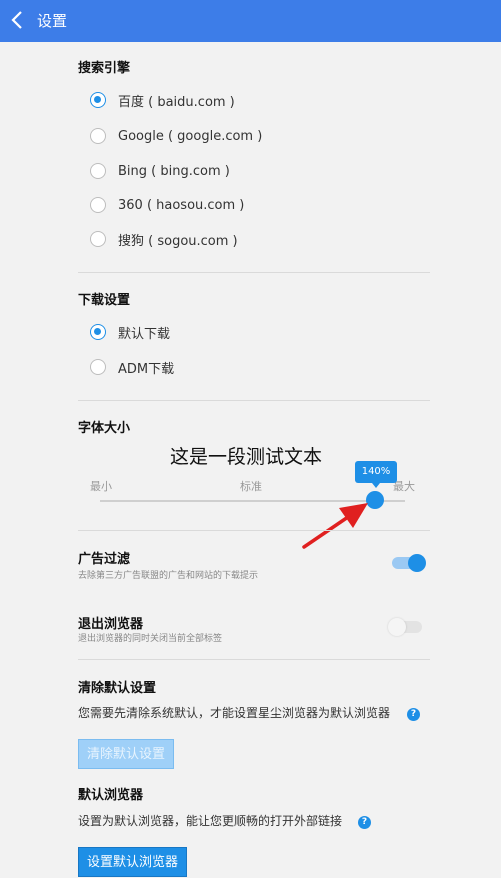 The image size is (501, 878). Describe the element at coordinates (111, 795) in the screenshot. I see `default-browser-heading: 默认浏览器` at that location.